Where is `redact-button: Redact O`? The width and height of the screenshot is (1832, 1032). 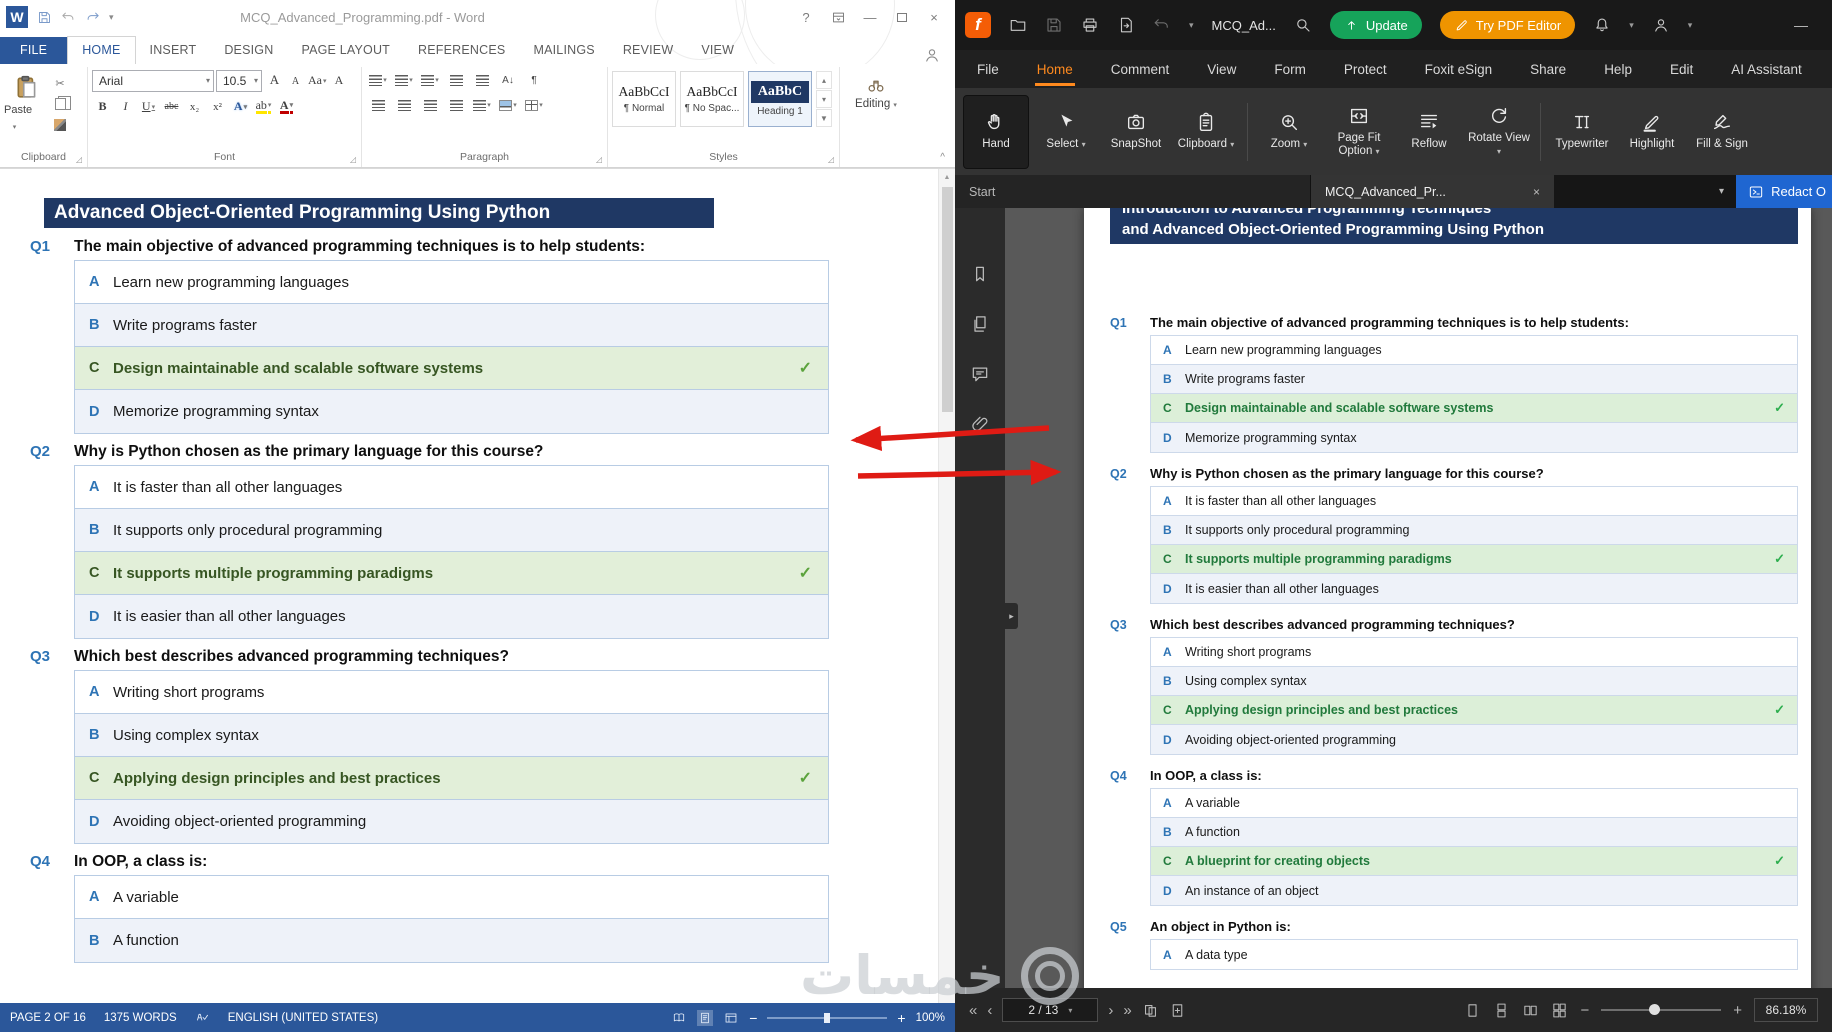
redact-button: Redact O is located at coordinates (1784, 191).